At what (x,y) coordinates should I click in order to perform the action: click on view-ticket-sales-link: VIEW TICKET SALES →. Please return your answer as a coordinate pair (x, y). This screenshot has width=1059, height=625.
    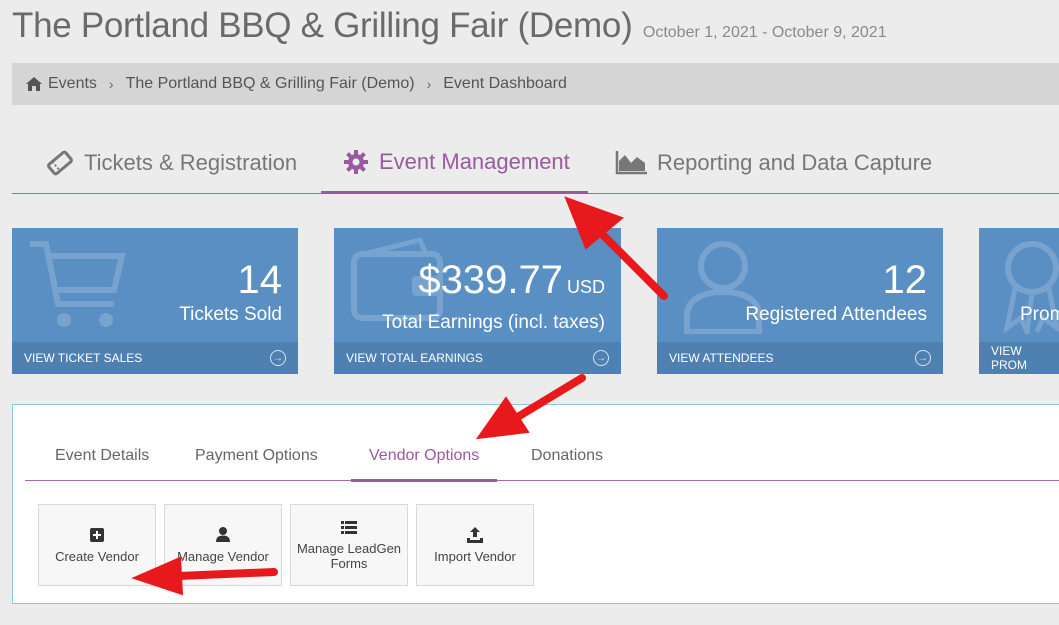
    Looking at the image, I should click on (155, 358).